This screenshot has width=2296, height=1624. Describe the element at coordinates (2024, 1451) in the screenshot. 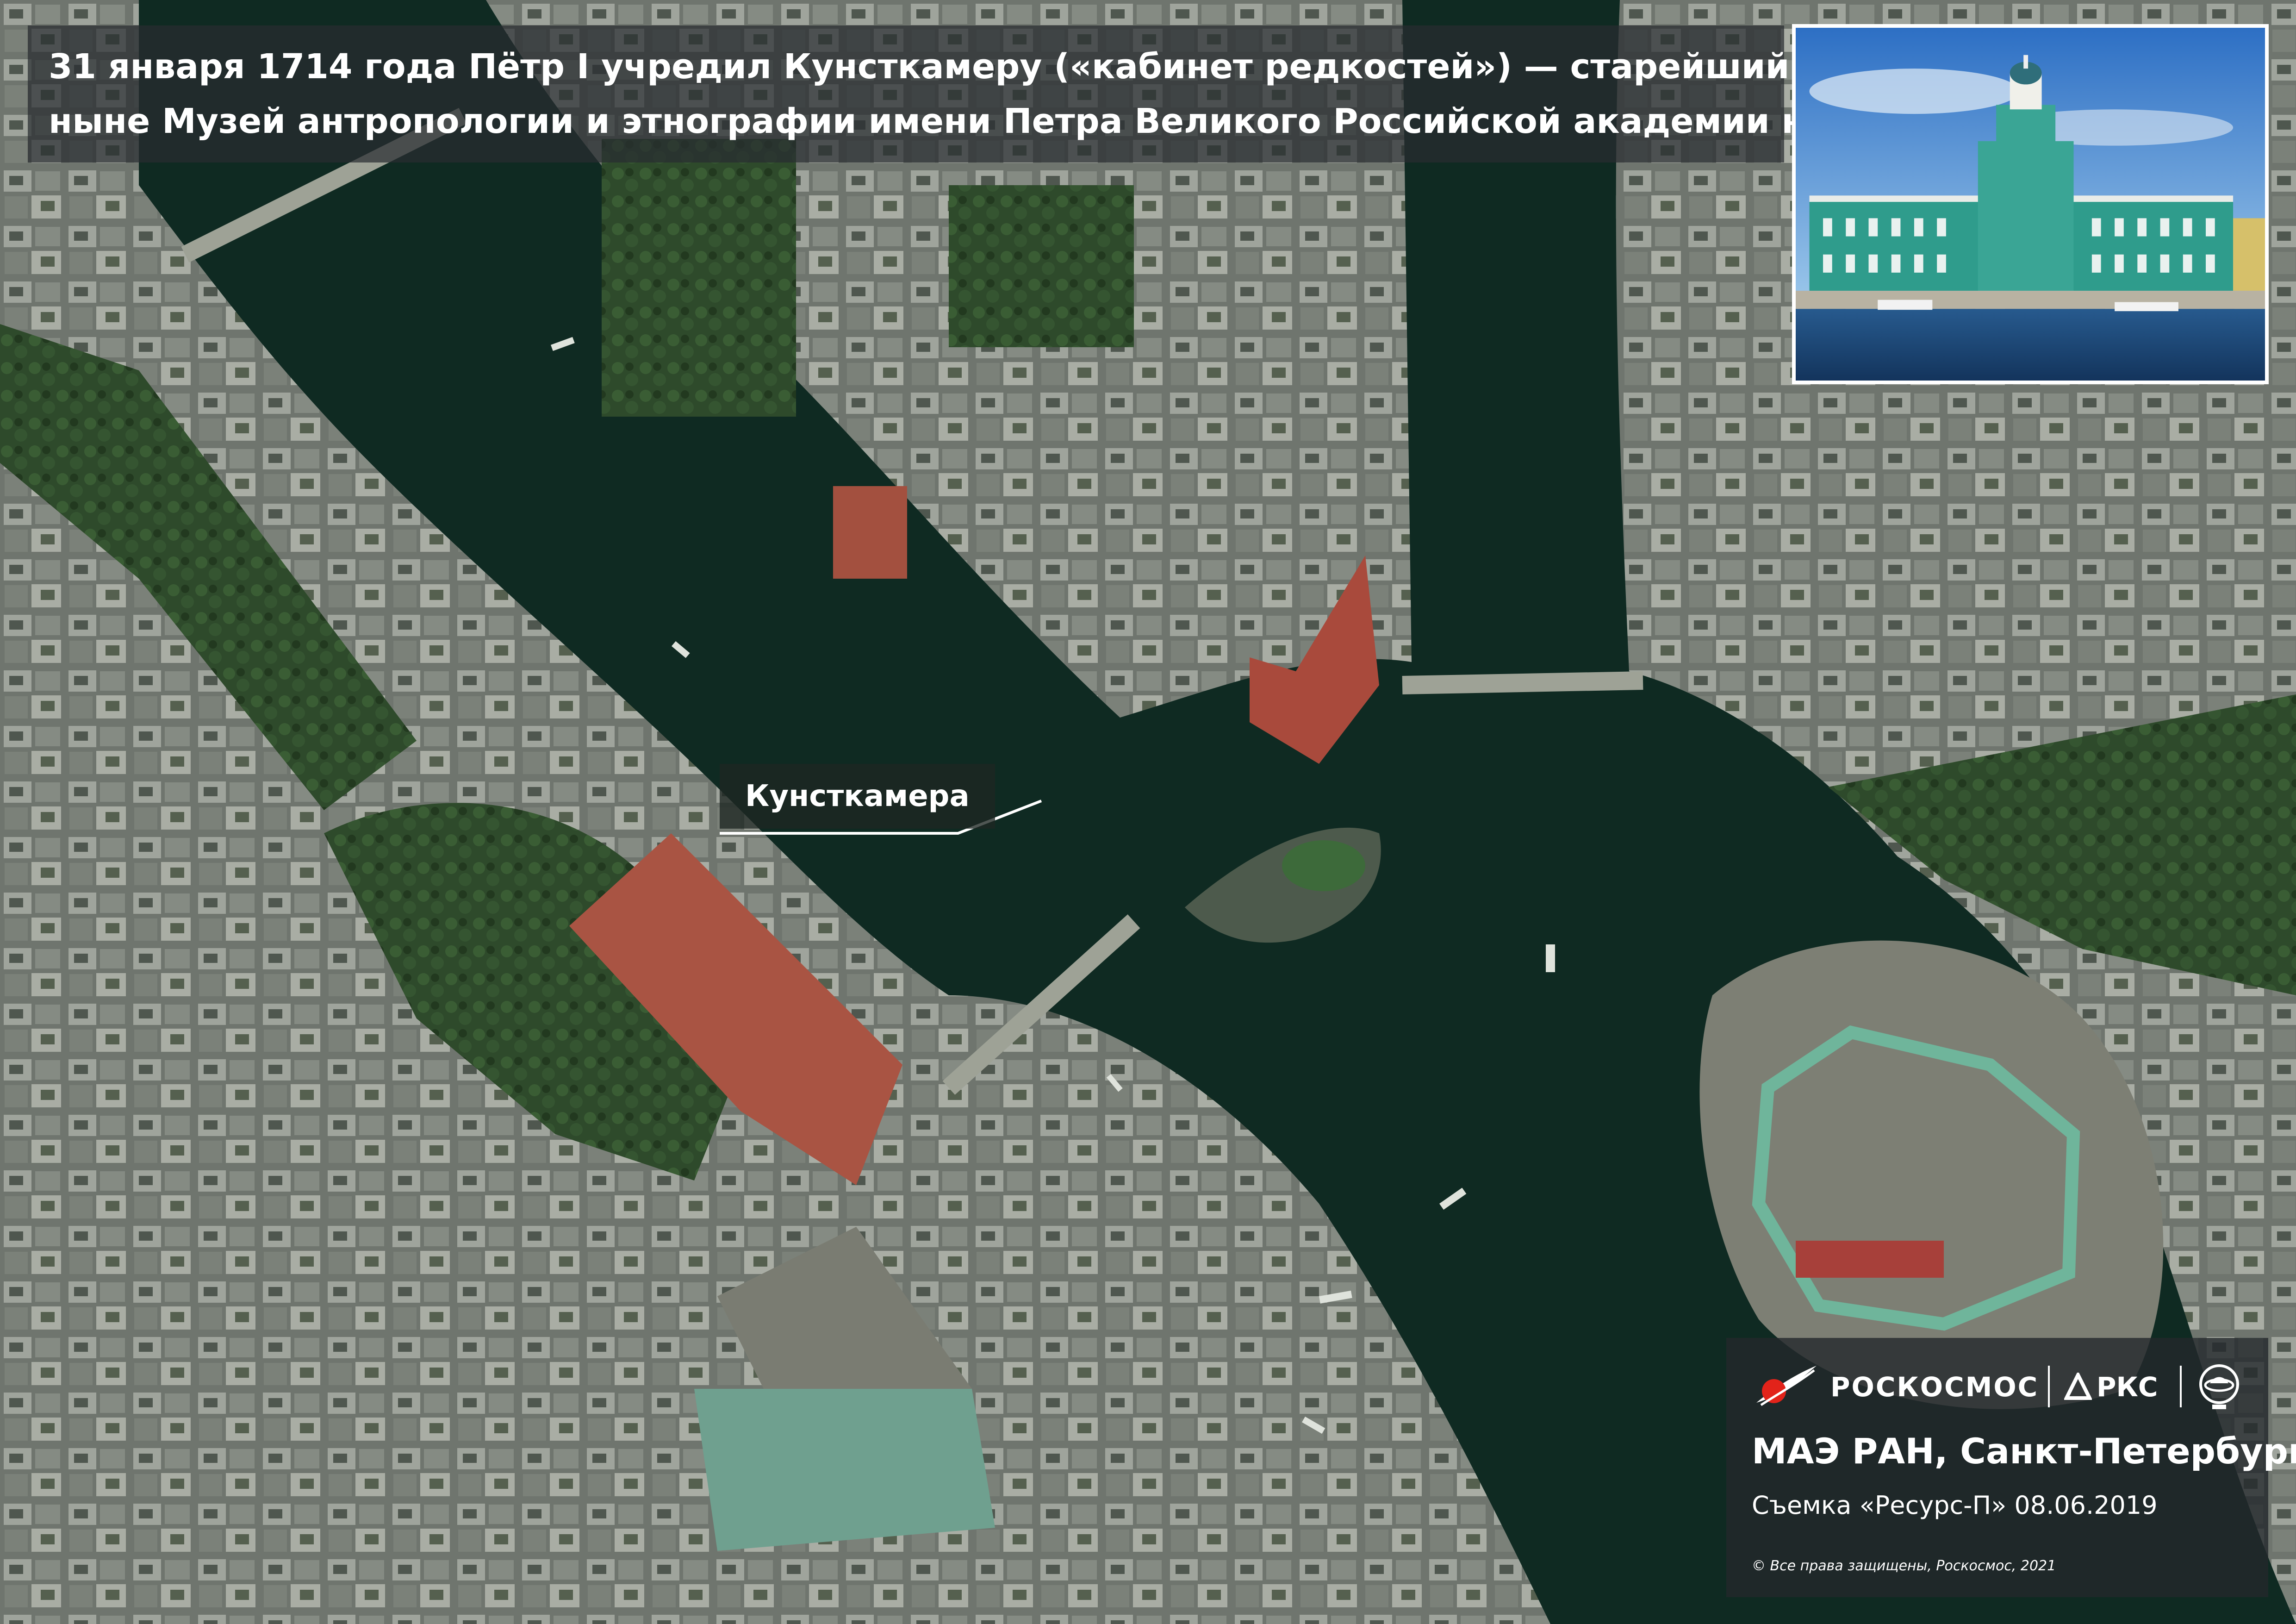

I see `location-title: МАЭ РАН, Санкт-Петербург` at that location.